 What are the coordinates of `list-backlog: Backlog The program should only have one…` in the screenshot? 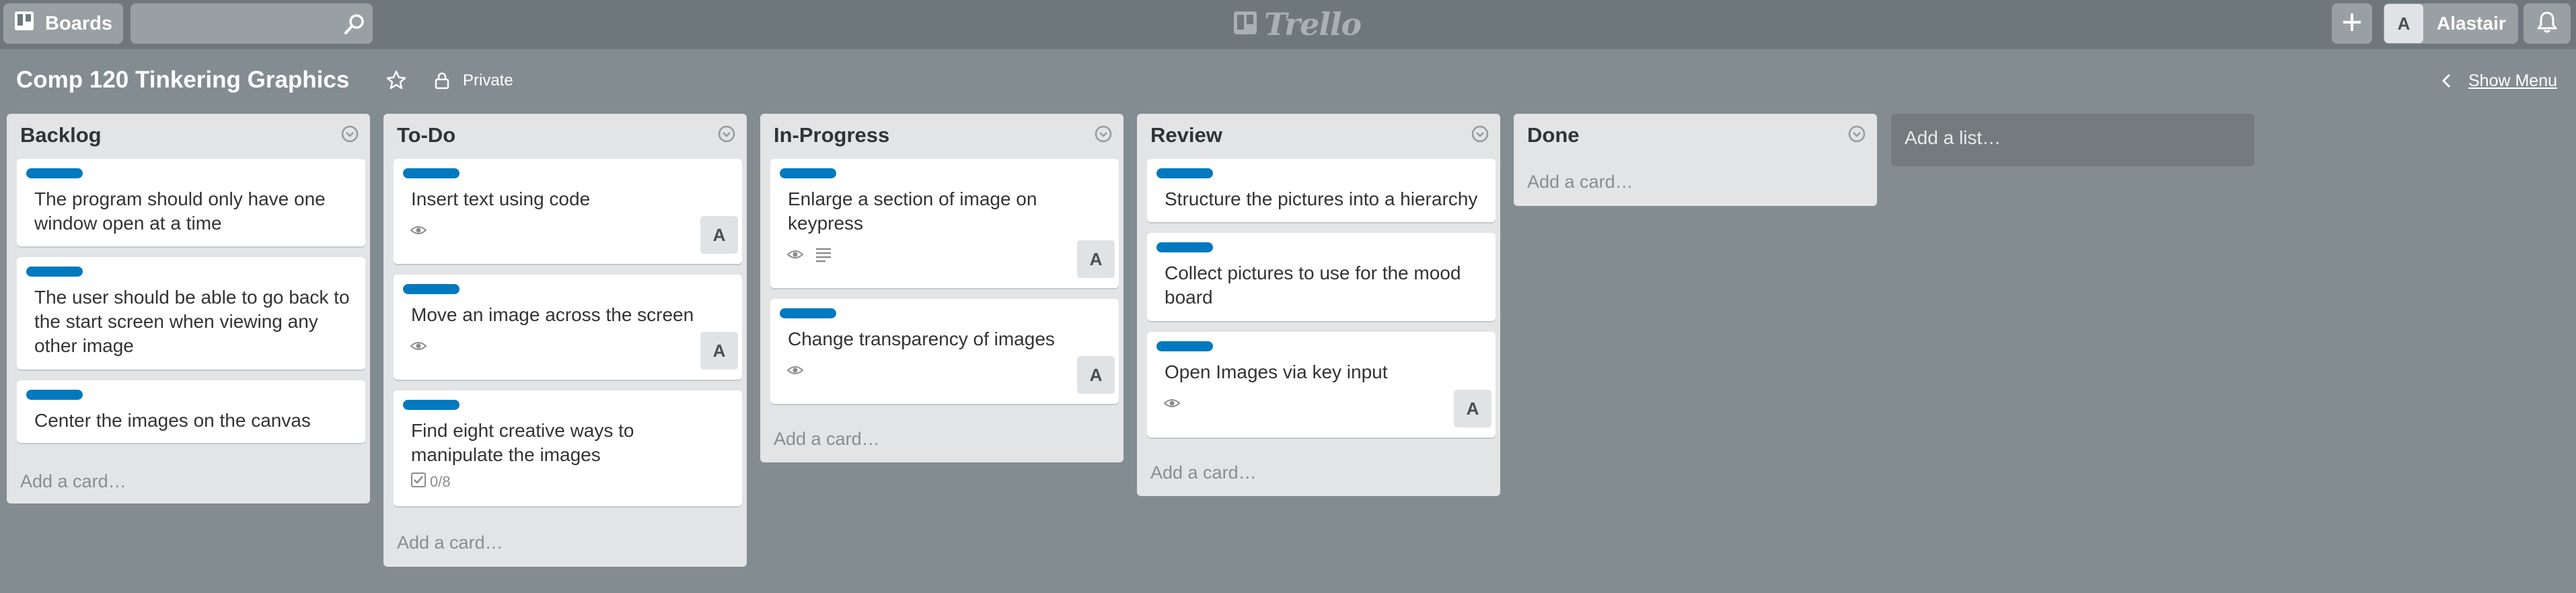 It's located at (188, 308).